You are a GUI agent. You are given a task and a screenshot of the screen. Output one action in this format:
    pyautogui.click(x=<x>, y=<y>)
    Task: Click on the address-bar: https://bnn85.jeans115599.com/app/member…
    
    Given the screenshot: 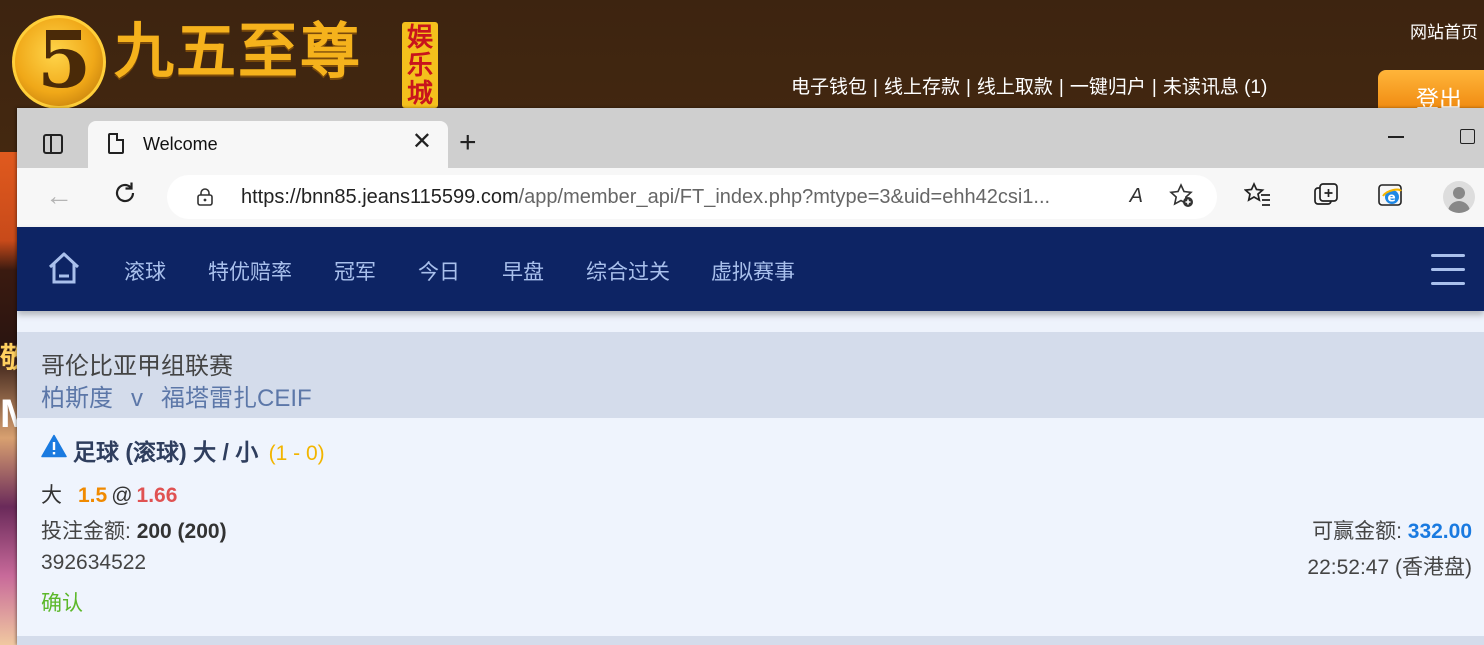 What is the action you would take?
    pyautogui.click(x=692, y=197)
    